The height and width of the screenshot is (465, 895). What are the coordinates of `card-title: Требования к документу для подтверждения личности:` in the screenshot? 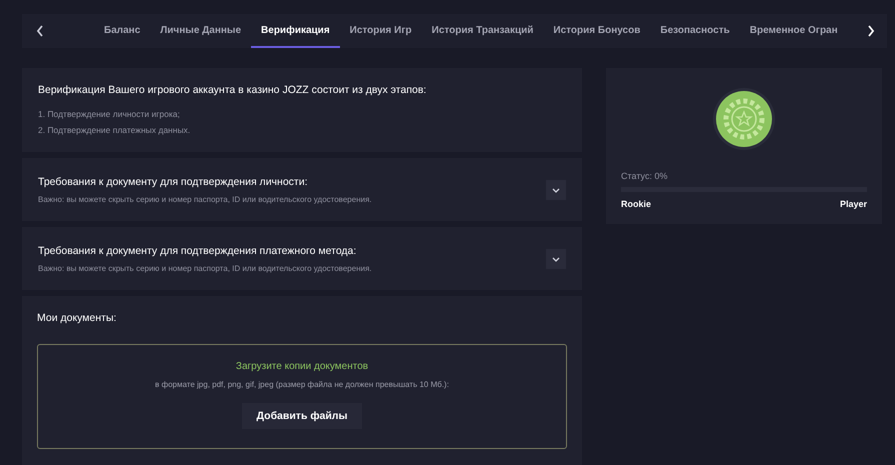 It's located at (173, 182).